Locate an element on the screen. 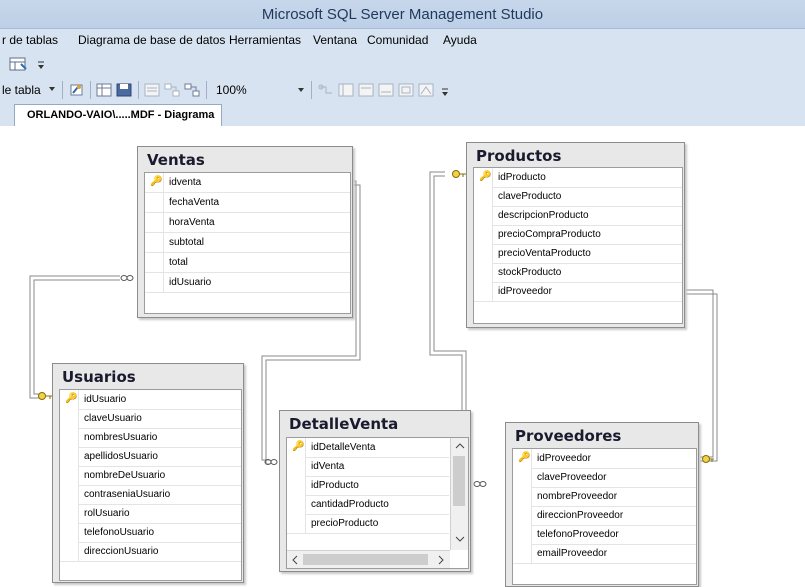 This screenshot has width=805, height=587. scroll-down-icon is located at coordinates (460, 539).